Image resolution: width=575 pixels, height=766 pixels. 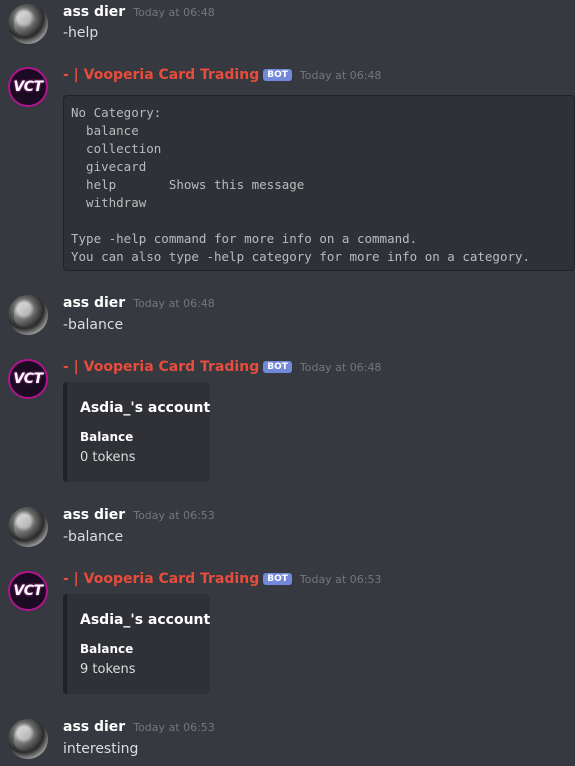 I want to click on code-line: help Shows this message, so click(x=188, y=184).